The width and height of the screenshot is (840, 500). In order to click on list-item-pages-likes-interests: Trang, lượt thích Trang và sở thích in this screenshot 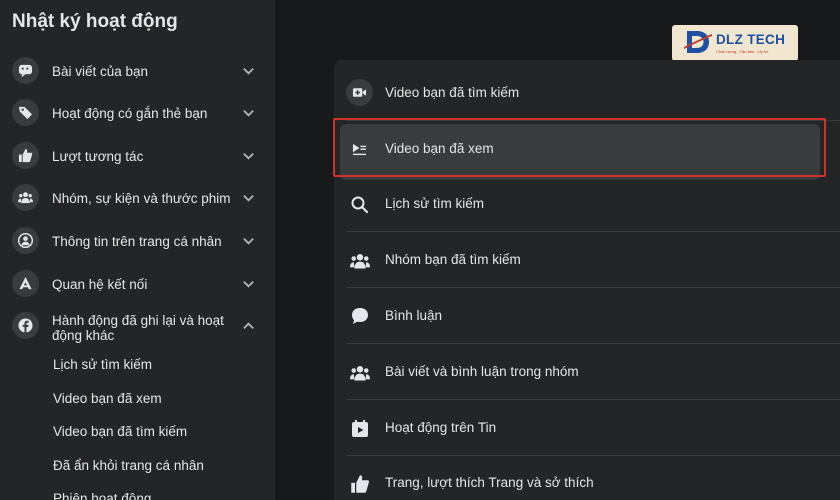, I will do `click(593, 478)`.